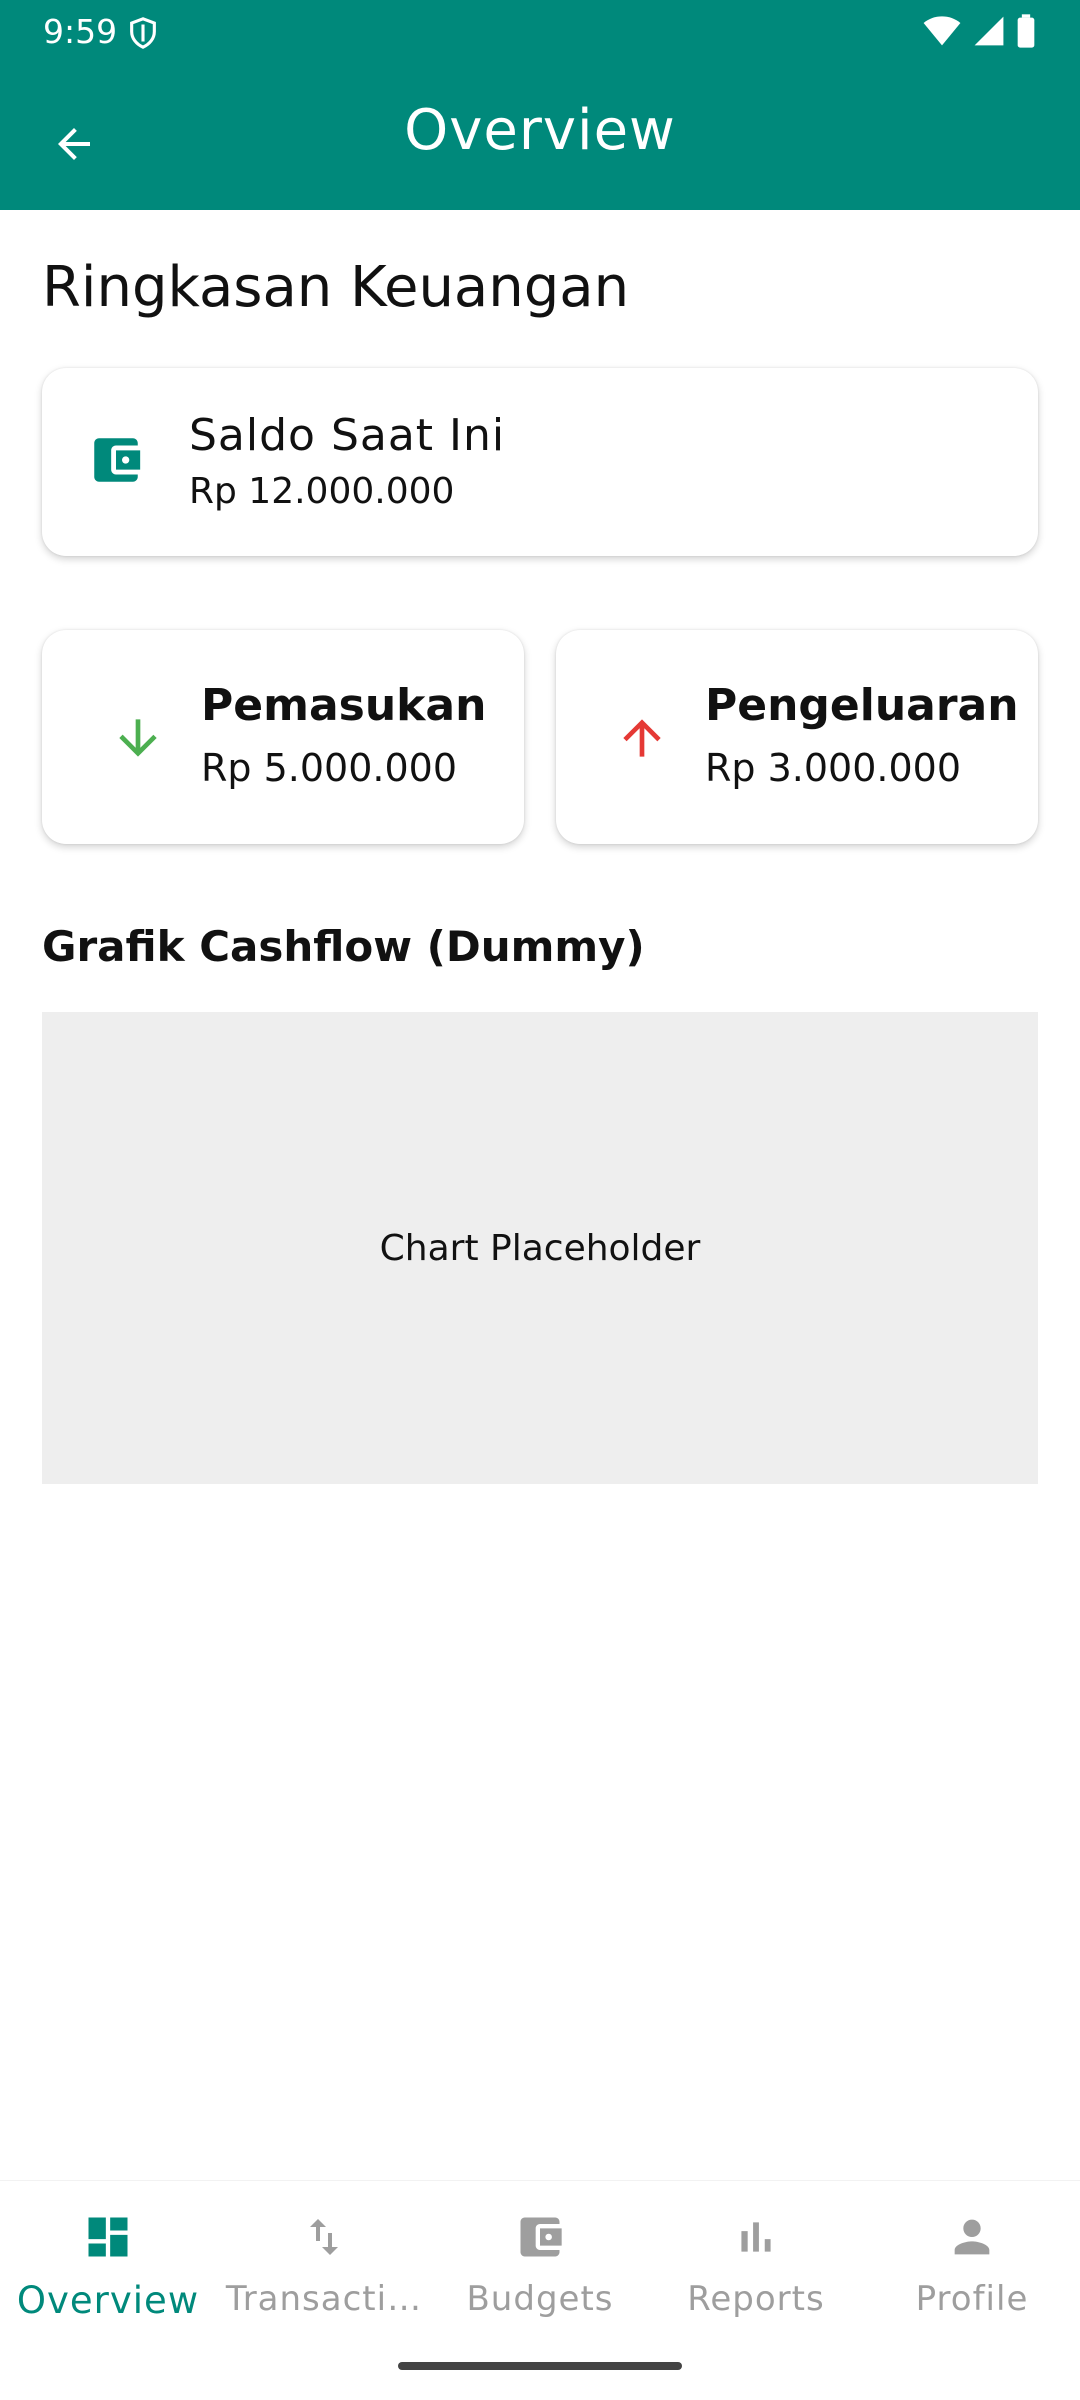 This screenshot has height=2400, width=1080. Describe the element at coordinates (756, 2299) in the screenshot. I see `nav-label-reports: Reports` at that location.